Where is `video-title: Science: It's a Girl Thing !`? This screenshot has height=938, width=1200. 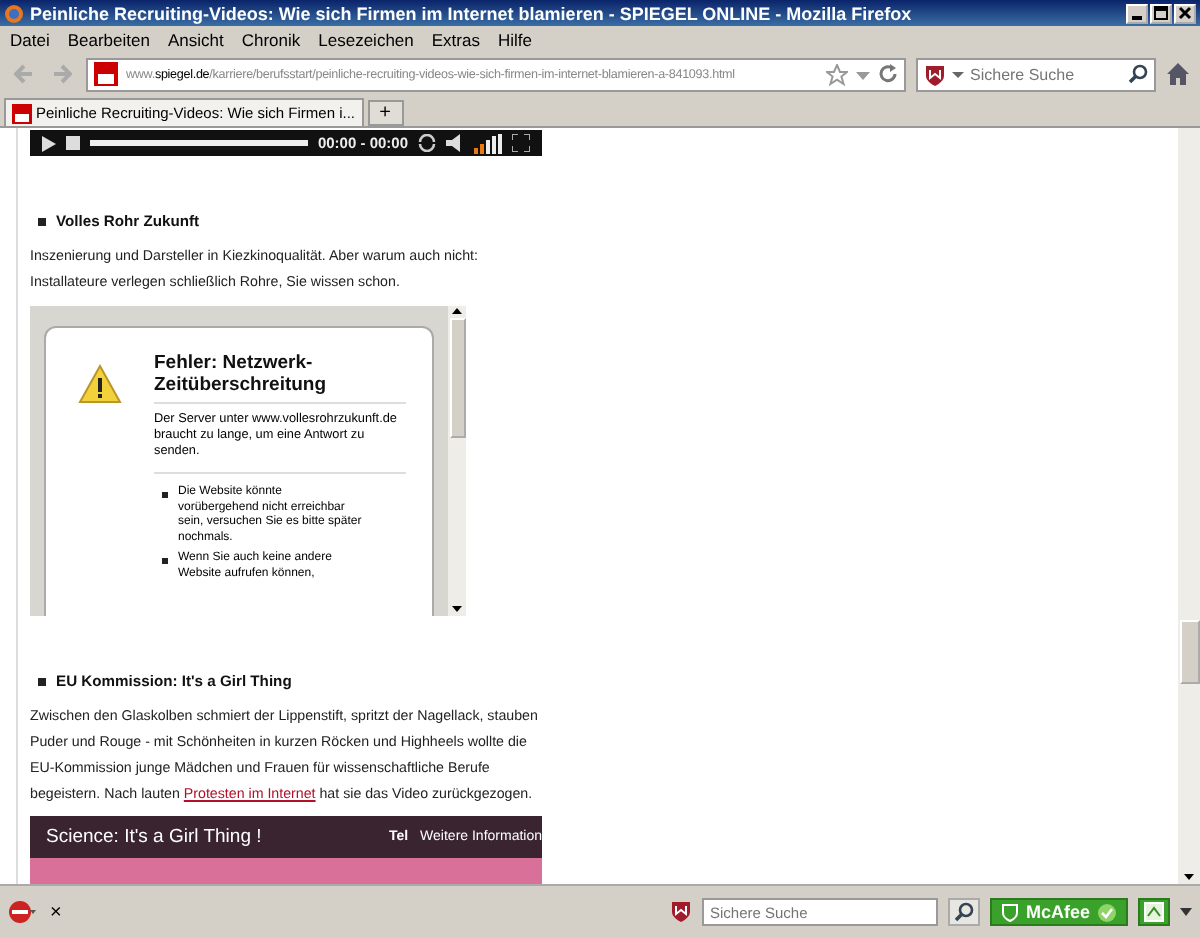 video-title: Science: It's a Girl Thing ! is located at coordinates (155, 837).